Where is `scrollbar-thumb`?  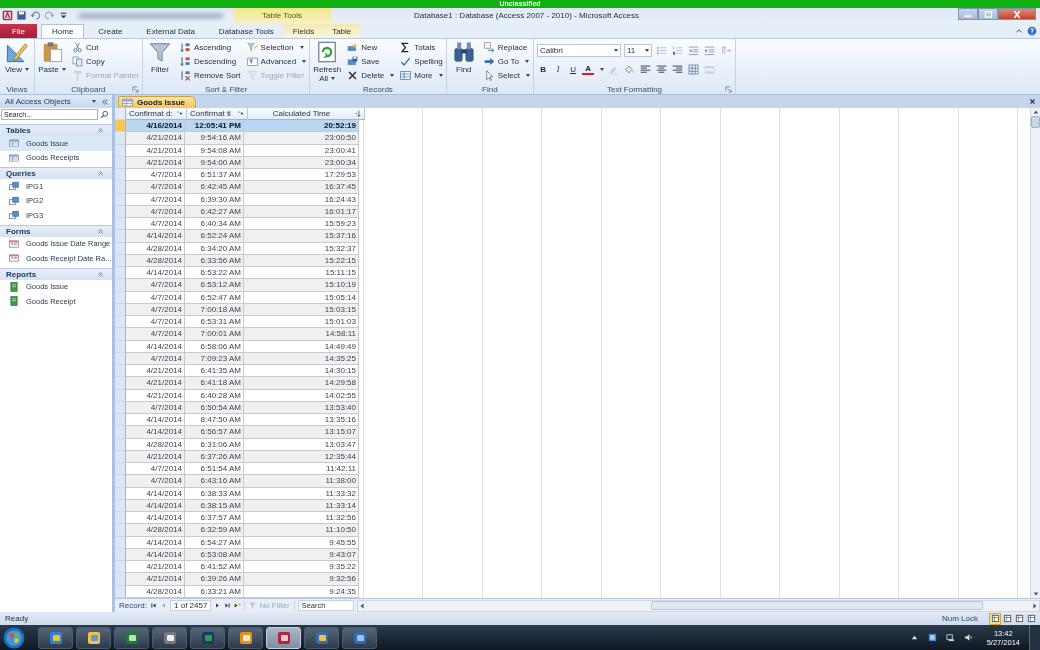 scrollbar-thumb is located at coordinates (1035, 122).